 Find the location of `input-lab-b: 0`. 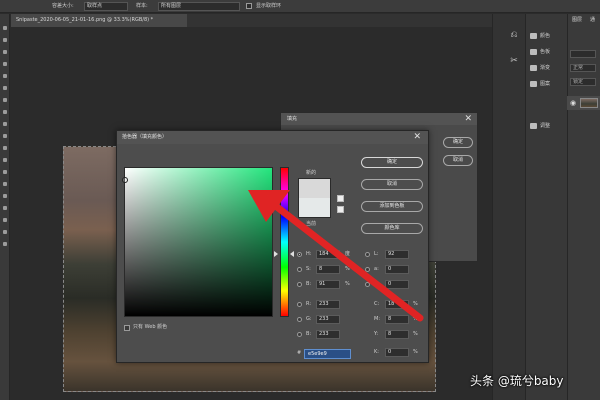

input-lab-b: 0 is located at coordinates (397, 284).